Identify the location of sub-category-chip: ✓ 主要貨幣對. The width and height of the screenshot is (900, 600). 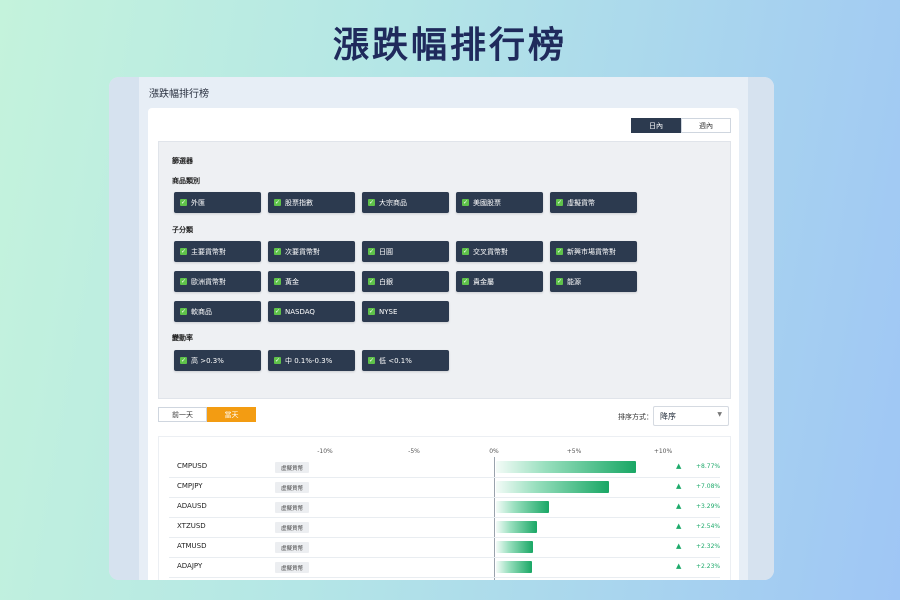
(217, 251).